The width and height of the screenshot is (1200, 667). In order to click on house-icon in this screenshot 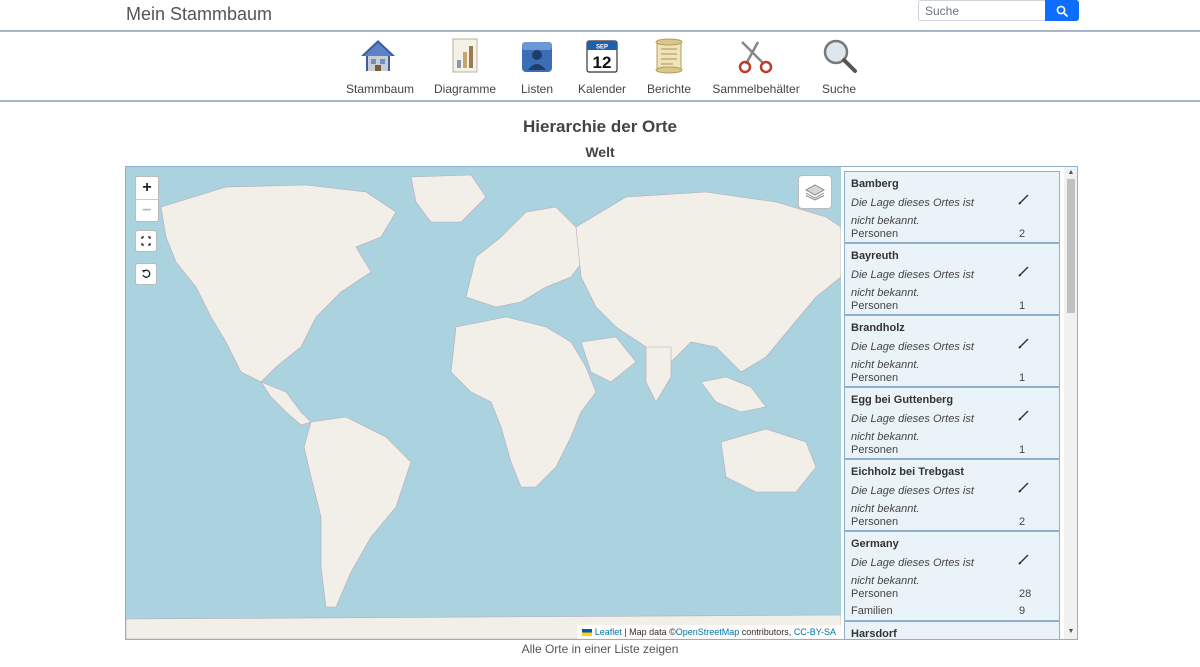, I will do `click(378, 55)`.